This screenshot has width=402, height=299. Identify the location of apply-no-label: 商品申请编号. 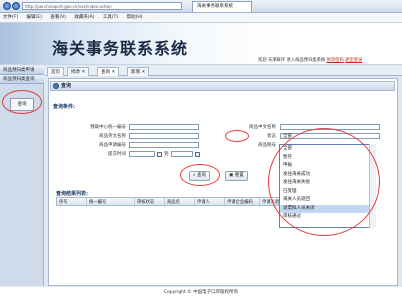
(112, 145).